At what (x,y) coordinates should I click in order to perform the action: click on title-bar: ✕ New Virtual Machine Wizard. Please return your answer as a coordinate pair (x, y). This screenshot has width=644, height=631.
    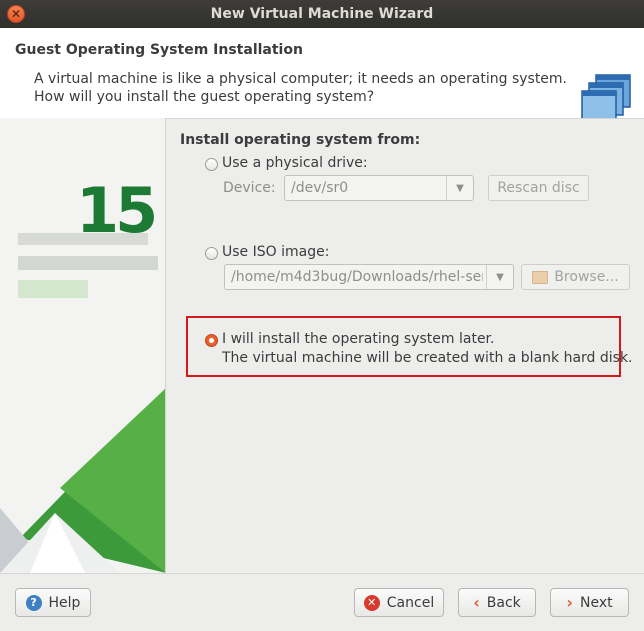
    Looking at the image, I should click on (322, 14).